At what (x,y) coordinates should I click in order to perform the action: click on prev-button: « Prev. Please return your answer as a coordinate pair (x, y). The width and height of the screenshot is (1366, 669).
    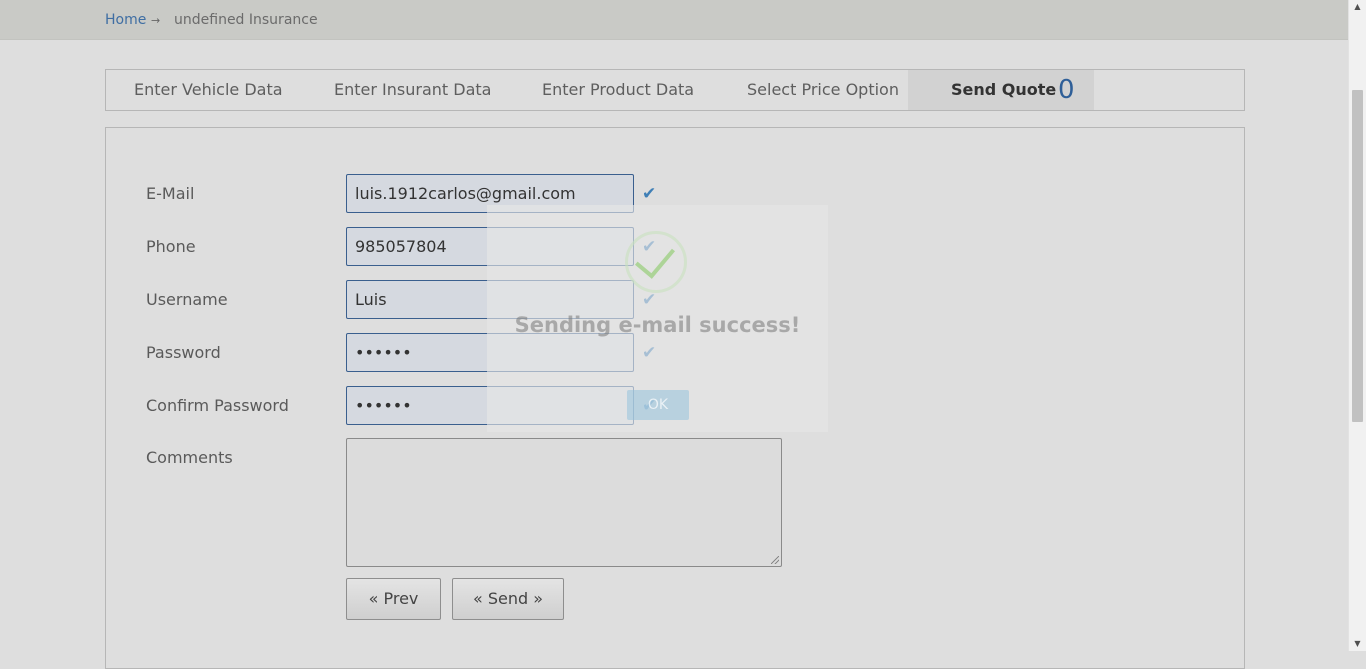
    Looking at the image, I should click on (393, 599).